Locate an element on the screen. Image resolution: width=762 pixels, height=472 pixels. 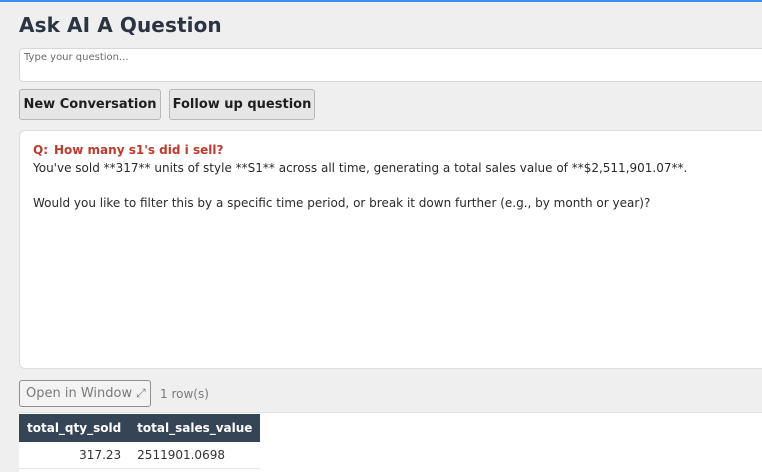
column-header-total-sales-value: total_sales_value is located at coordinates (195, 428).